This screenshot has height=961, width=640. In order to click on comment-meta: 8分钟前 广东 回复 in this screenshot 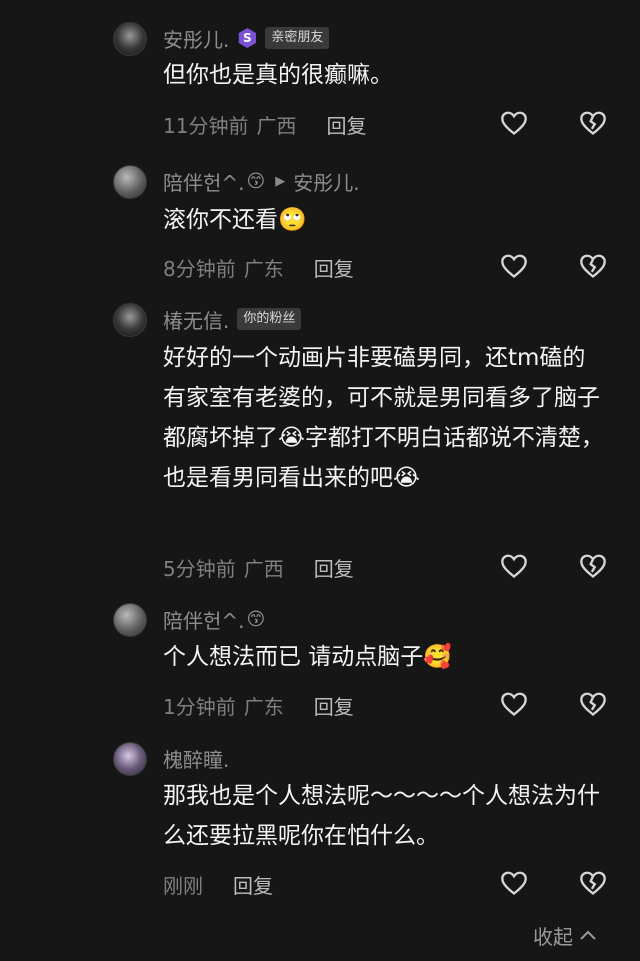, I will do `click(258, 267)`.